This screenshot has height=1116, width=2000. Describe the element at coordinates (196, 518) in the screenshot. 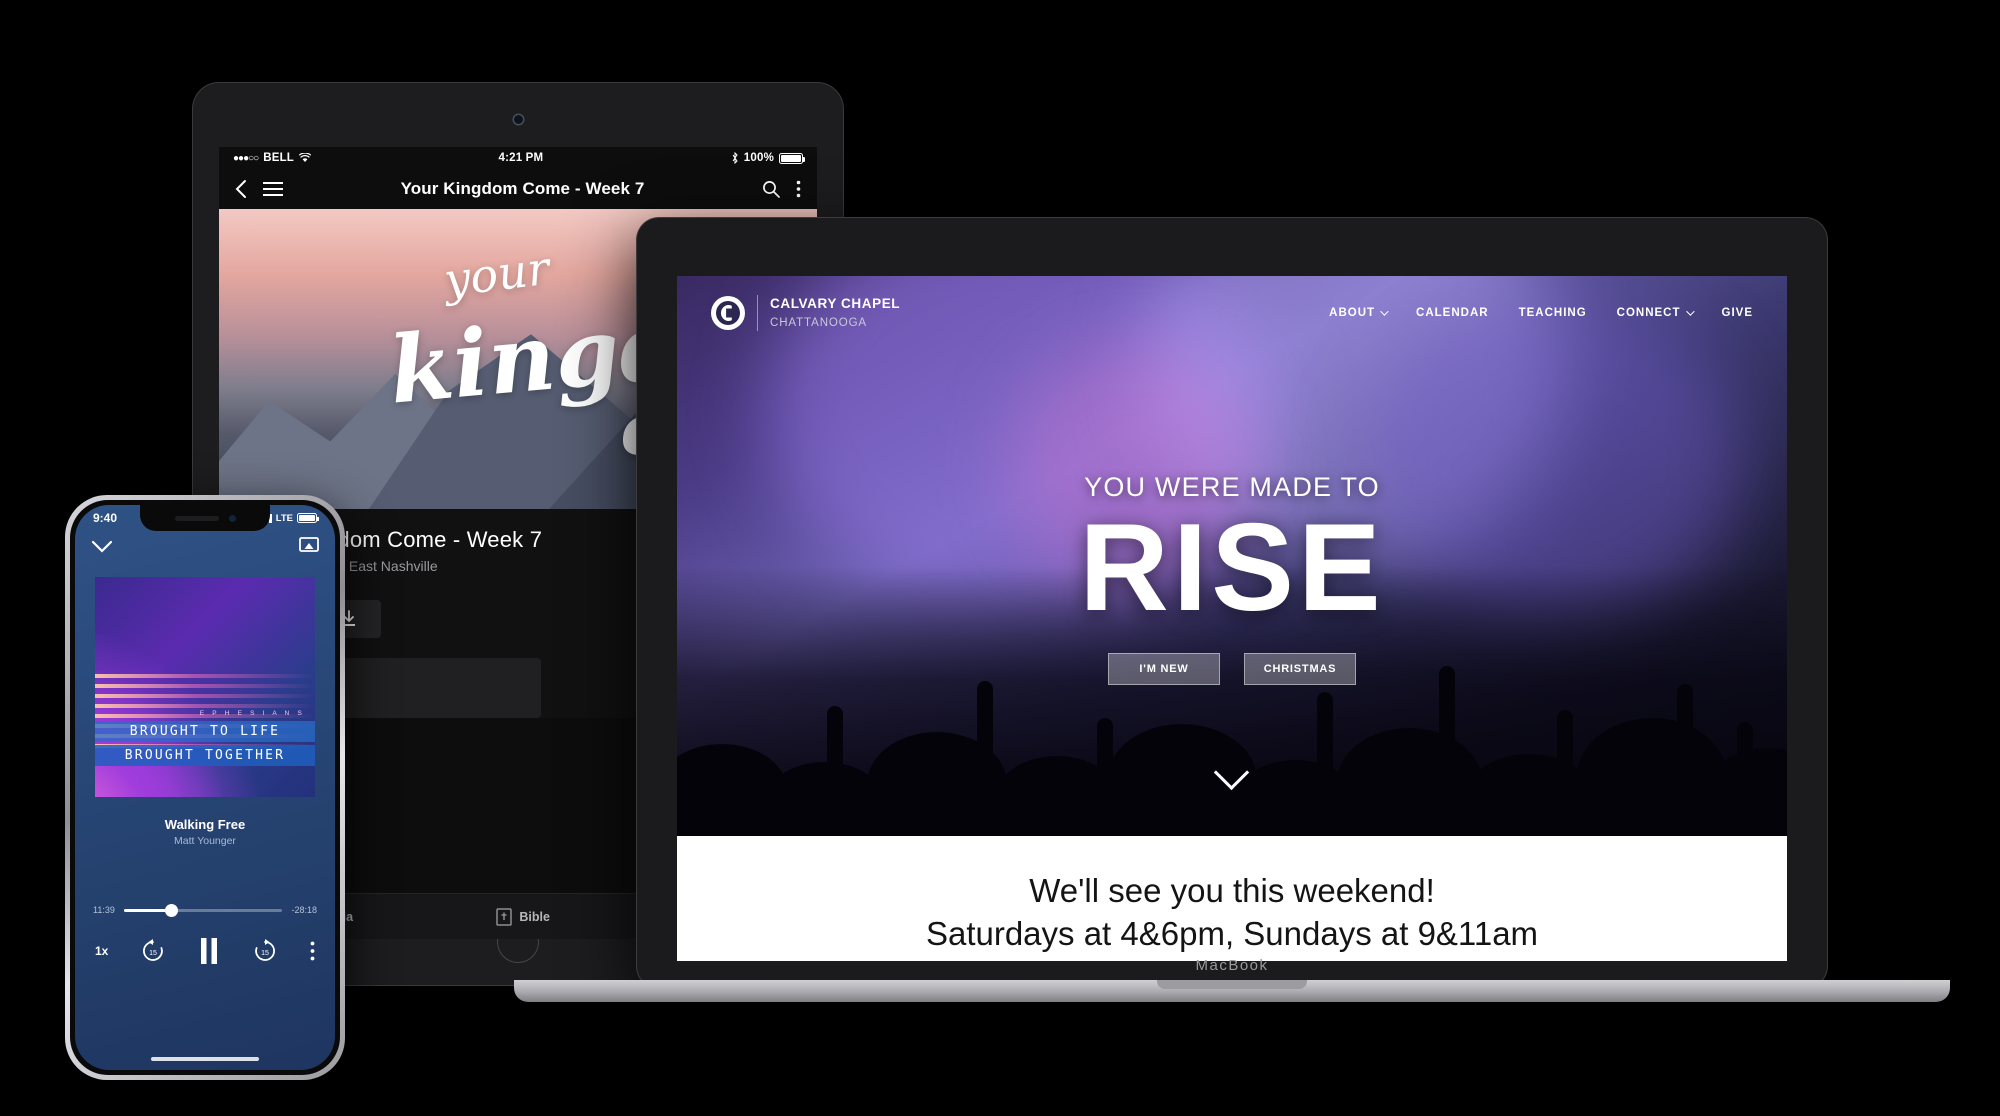

I see `earpiece-speaker` at that location.